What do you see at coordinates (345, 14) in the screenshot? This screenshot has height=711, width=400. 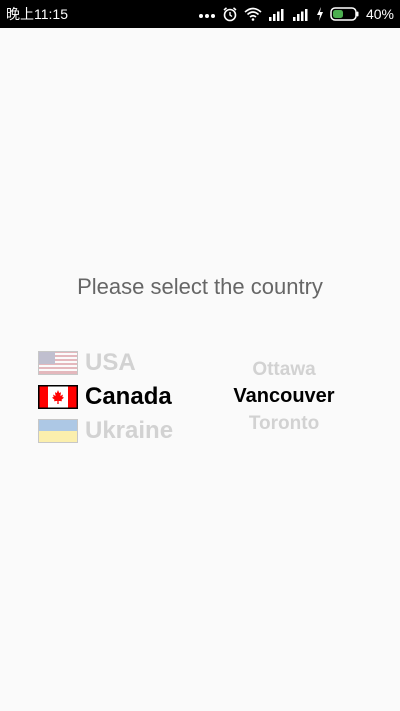 I see `battery-icon` at bounding box center [345, 14].